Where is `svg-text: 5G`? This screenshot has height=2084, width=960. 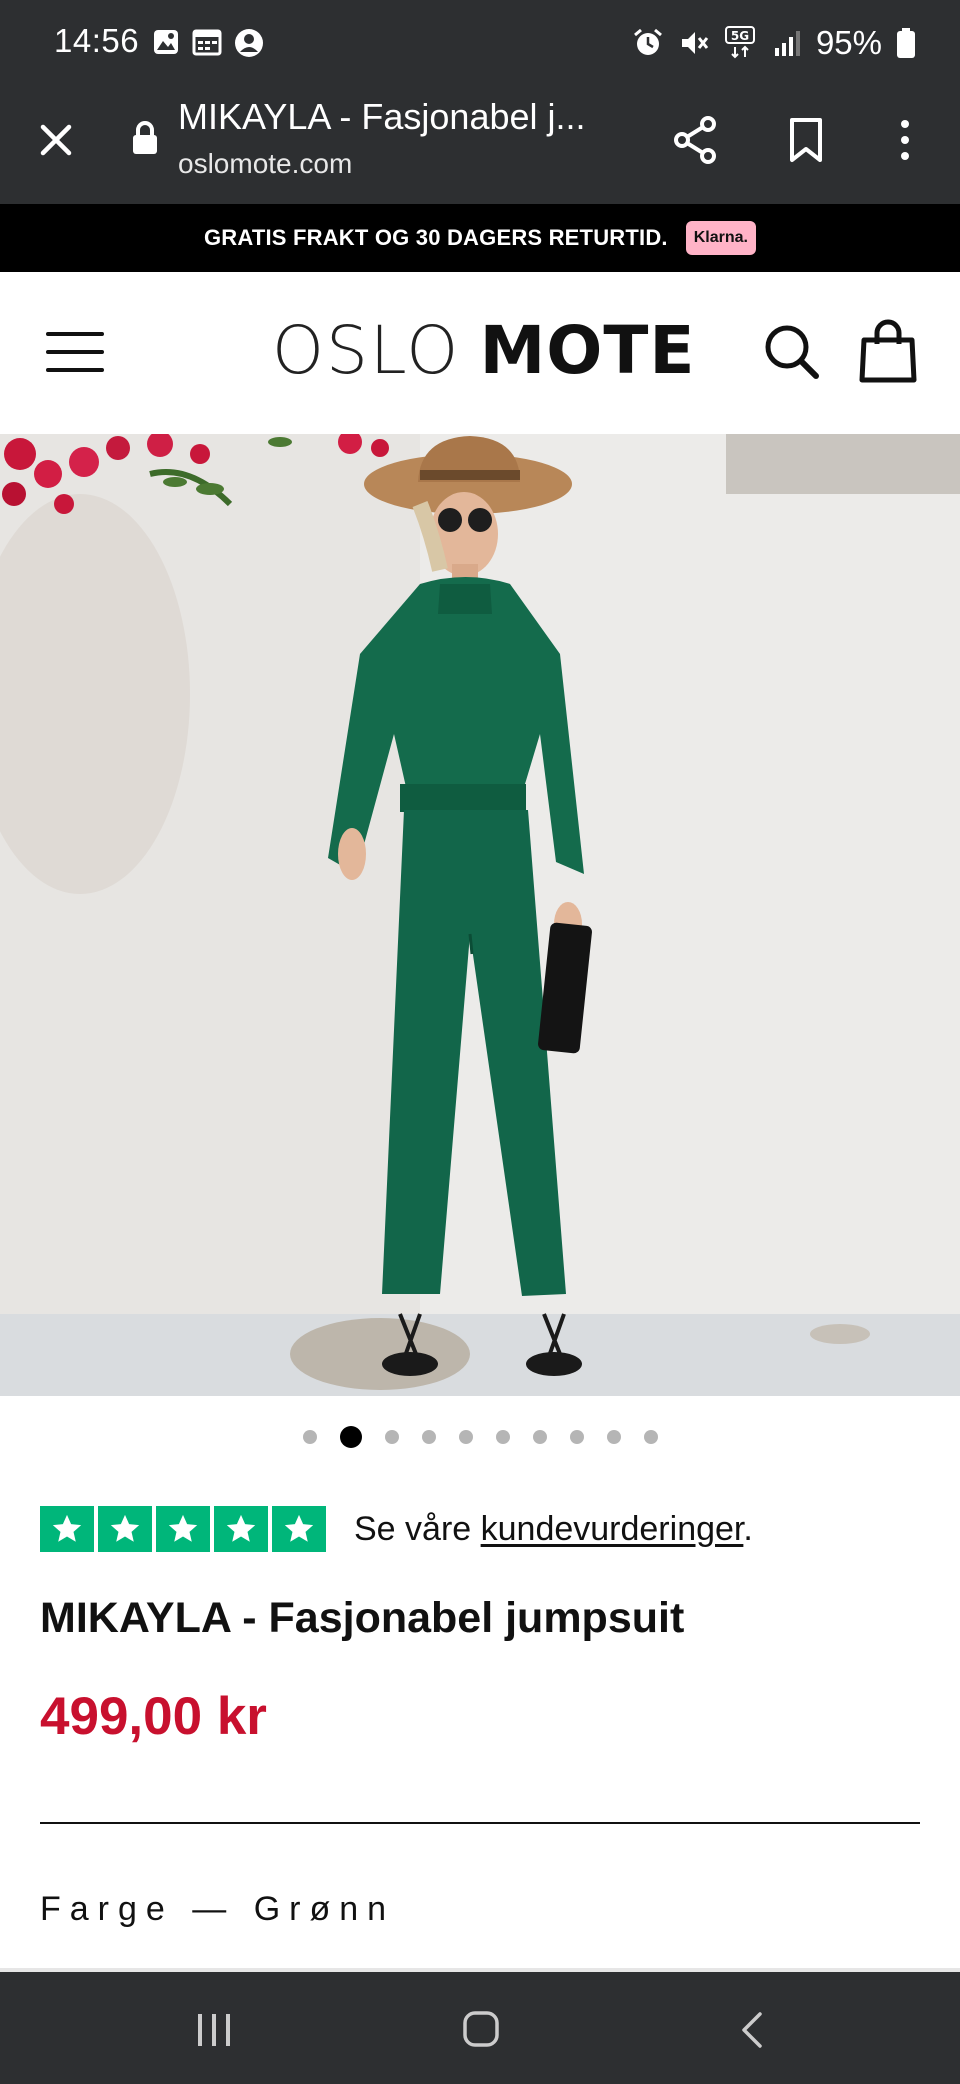
svg-text: 5G is located at coordinates (740, 36).